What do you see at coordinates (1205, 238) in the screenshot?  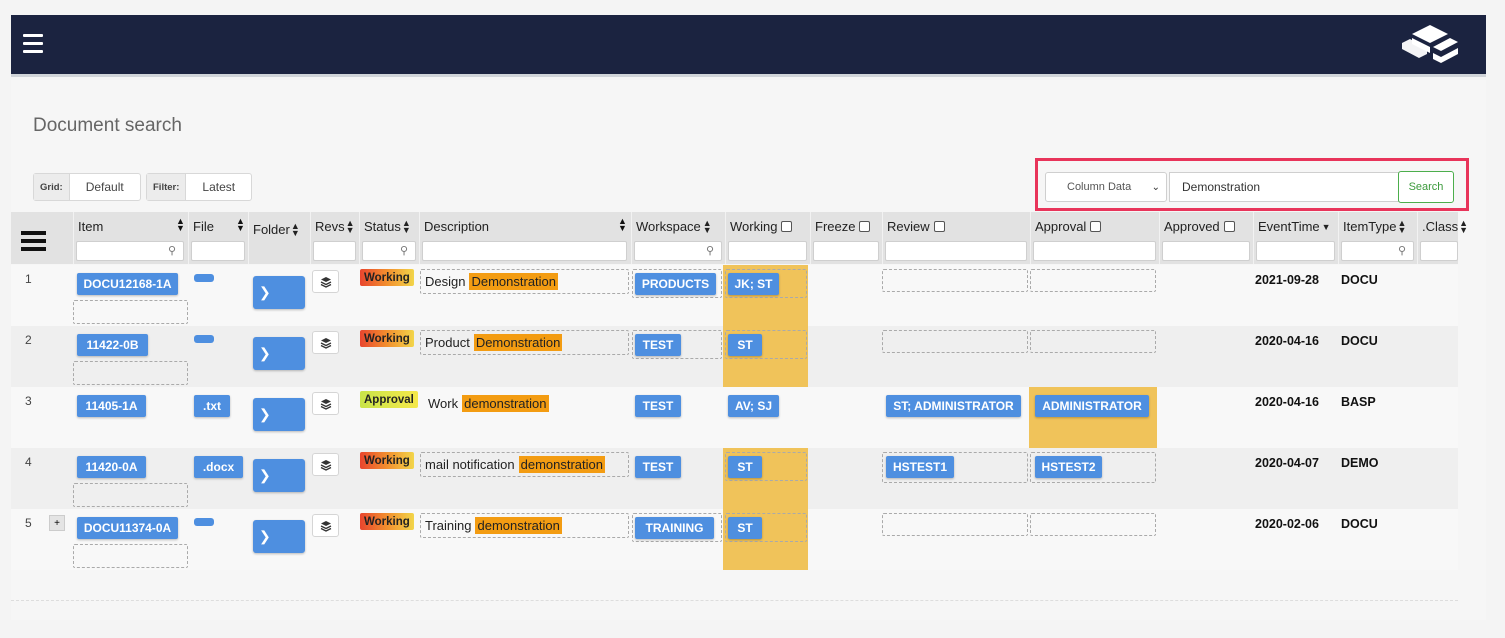 I see `column-approved: Approved` at bounding box center [1205, 238].